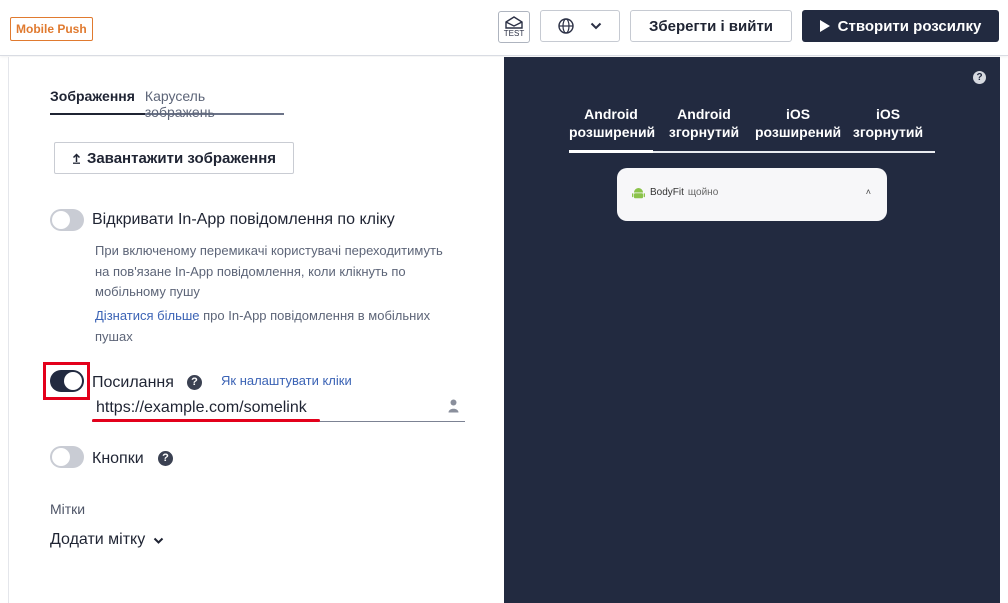  Describe the element at coordinates (133, 382) in the screenshot. I see `link-label: Посилання` at that location.